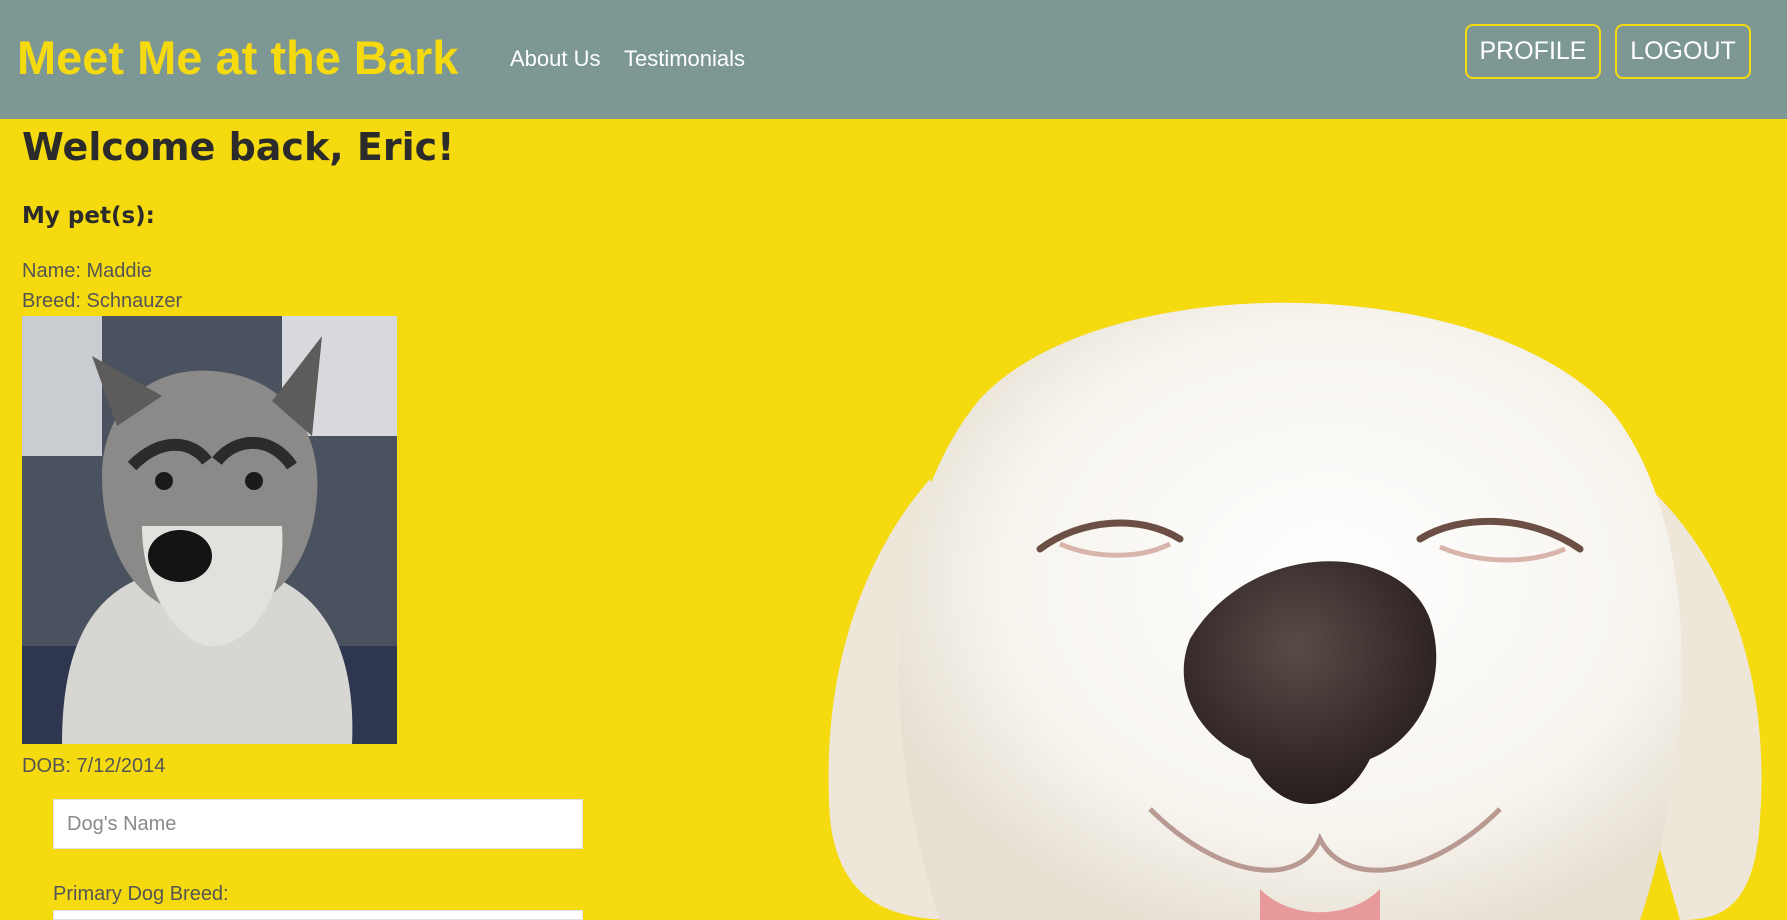 The image size is (1787, 920). What do you see at coordinates (684, 59) in the screenshot?
I see `nav-testimonials: Testimonials` at bounding box center [684, 59].